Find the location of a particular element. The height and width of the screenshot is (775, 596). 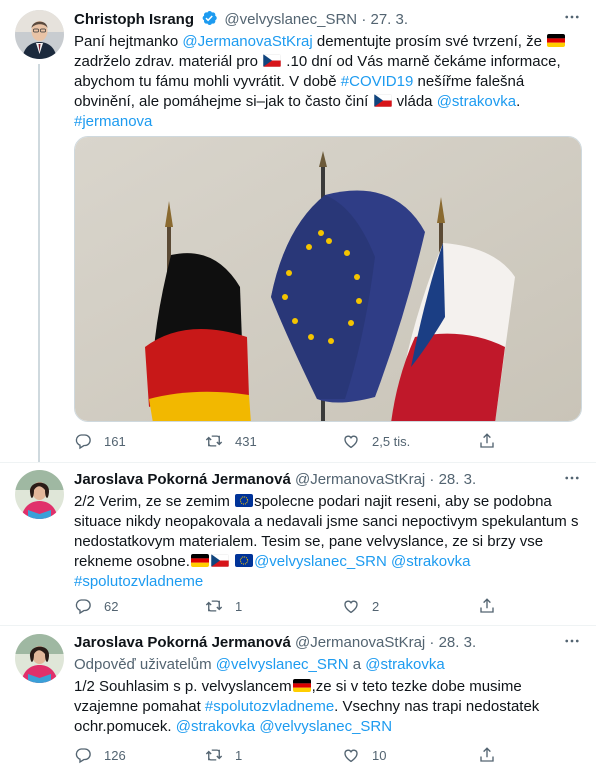

like-button: 10 is located at coordinates (364, 755).